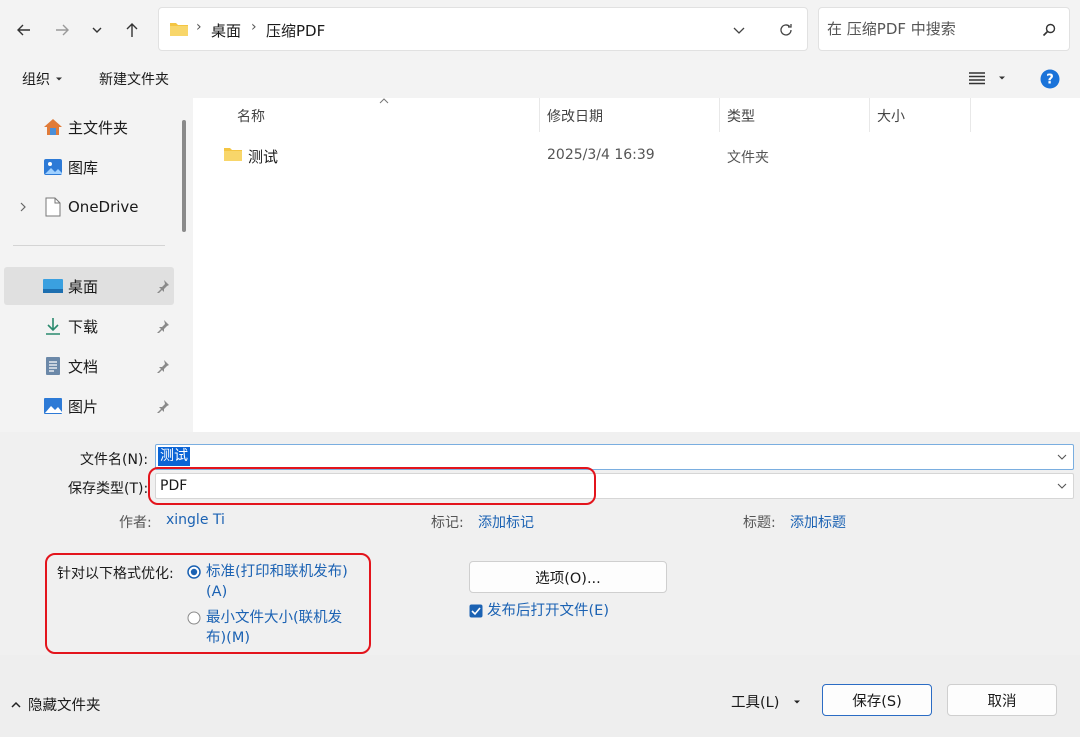 The image size is (1080, 737). I want to click on list-view-icon, so click(977, 78).